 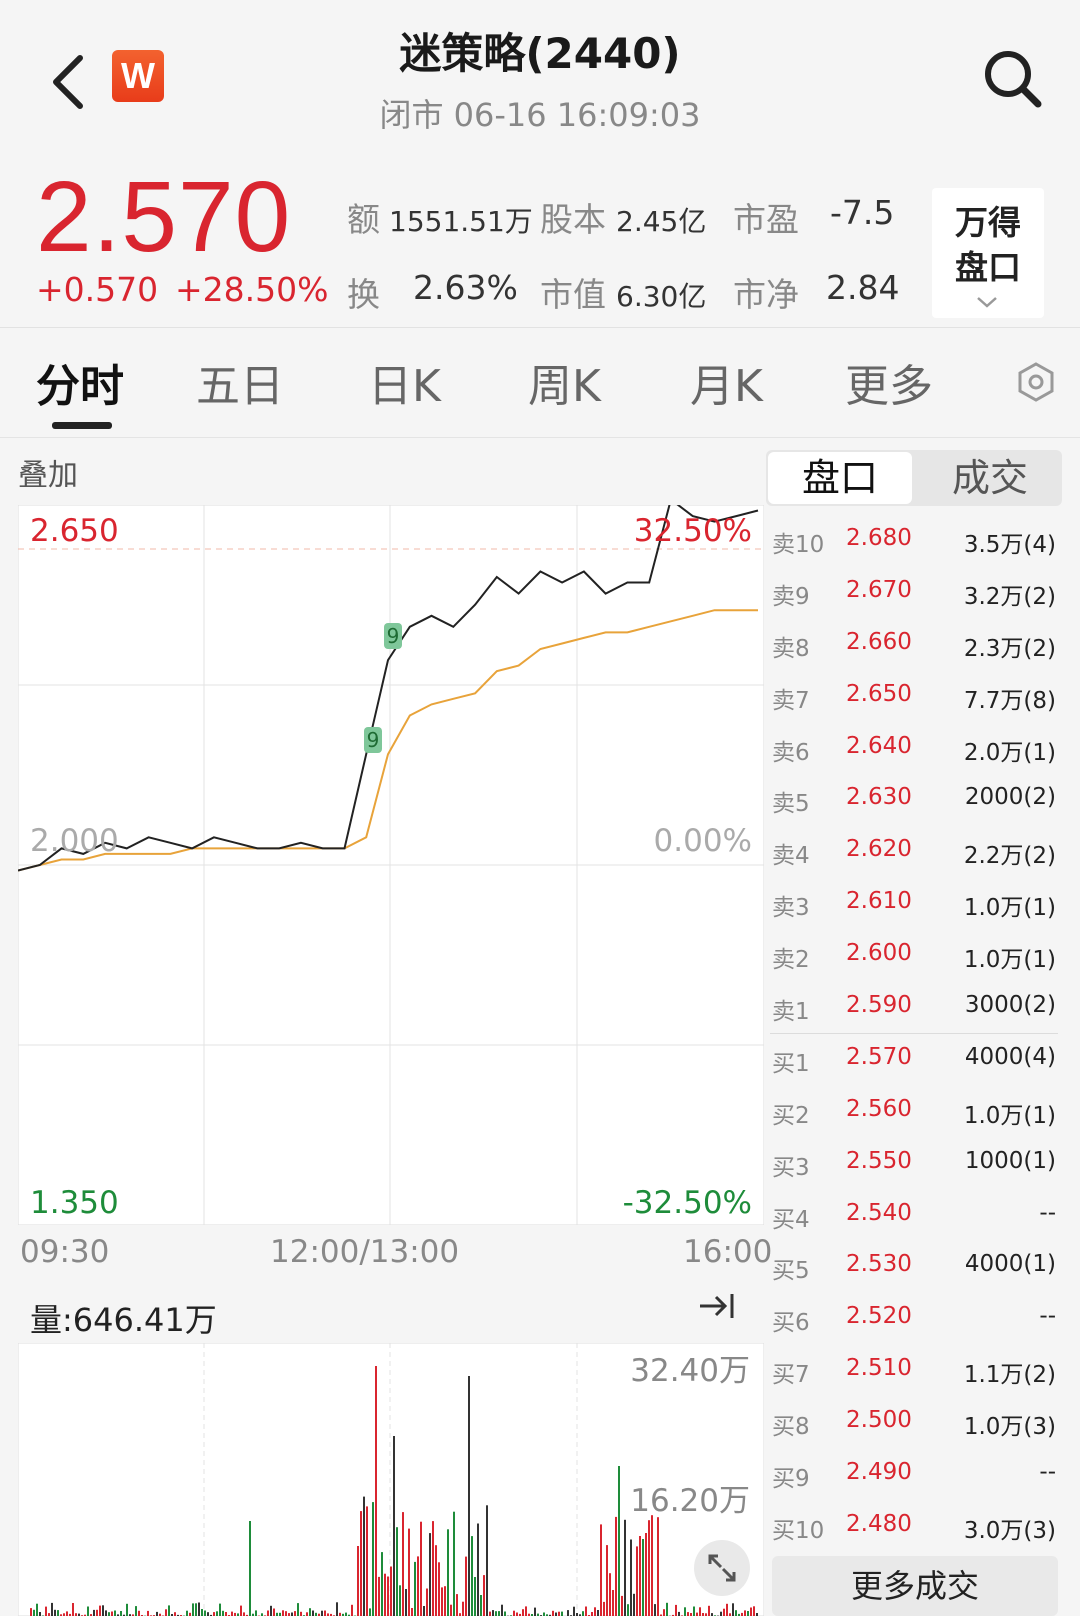 I want to click on level-label: 买7, so click(x=791, y=1375).